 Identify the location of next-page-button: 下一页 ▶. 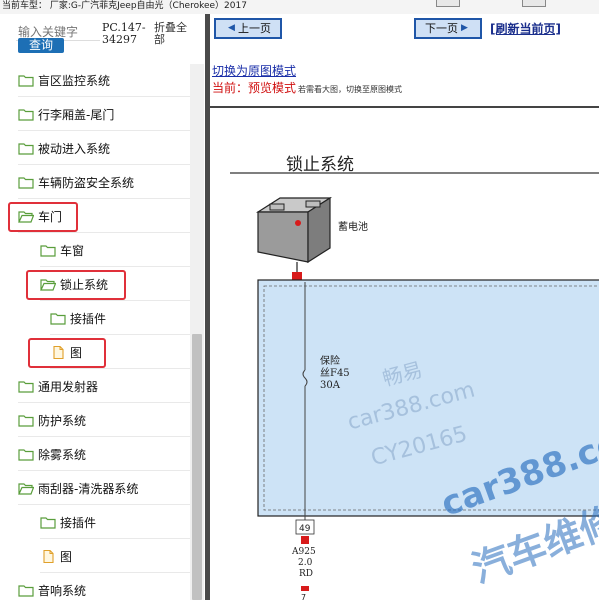
(448, 28).